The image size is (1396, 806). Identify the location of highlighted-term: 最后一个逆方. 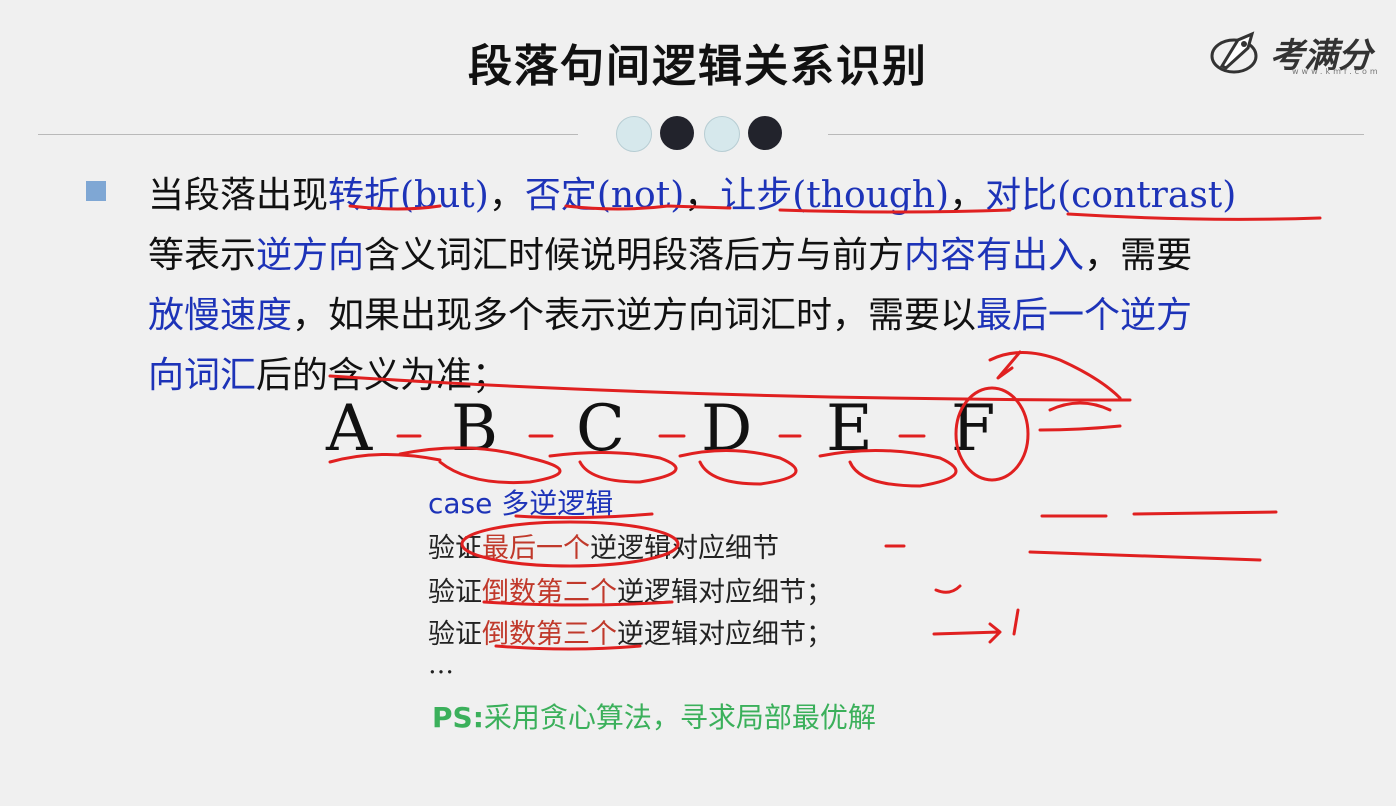
(1084, 315).